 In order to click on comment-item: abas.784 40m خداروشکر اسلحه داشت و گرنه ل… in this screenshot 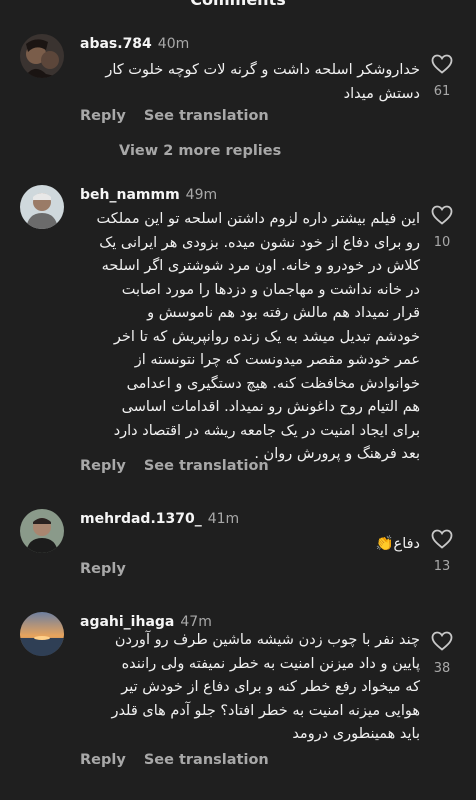, I will do `click(238, 84)`.